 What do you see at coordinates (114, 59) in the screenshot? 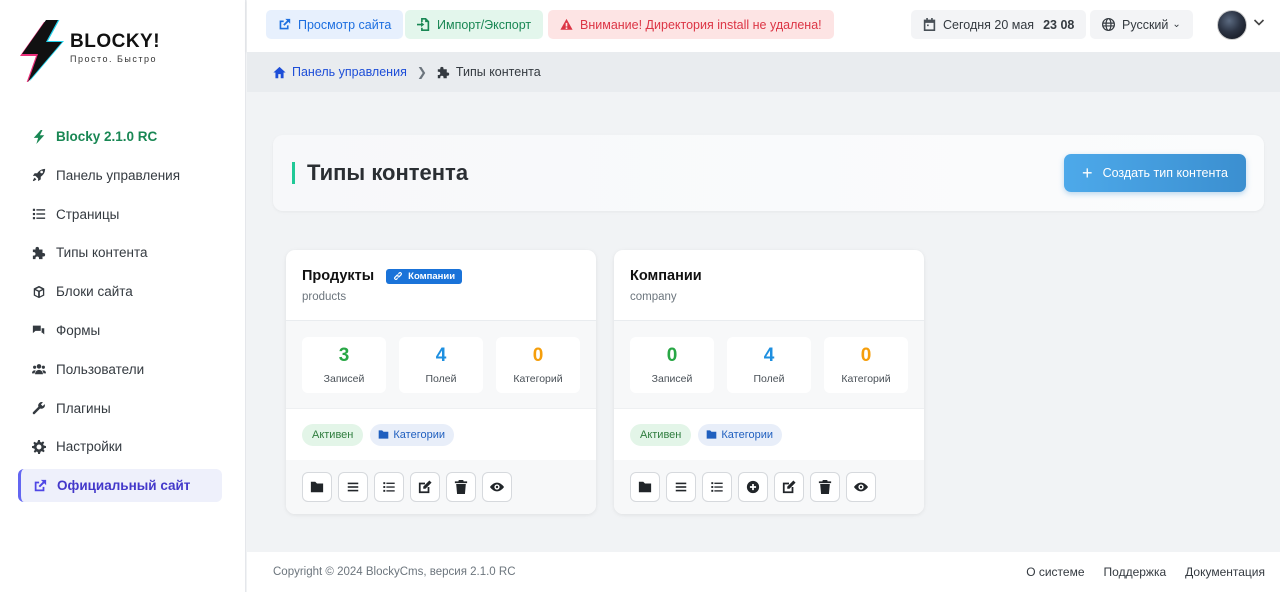
I see `brand-subtitle: Просто. Быстро` at bounding box center [114, 59].